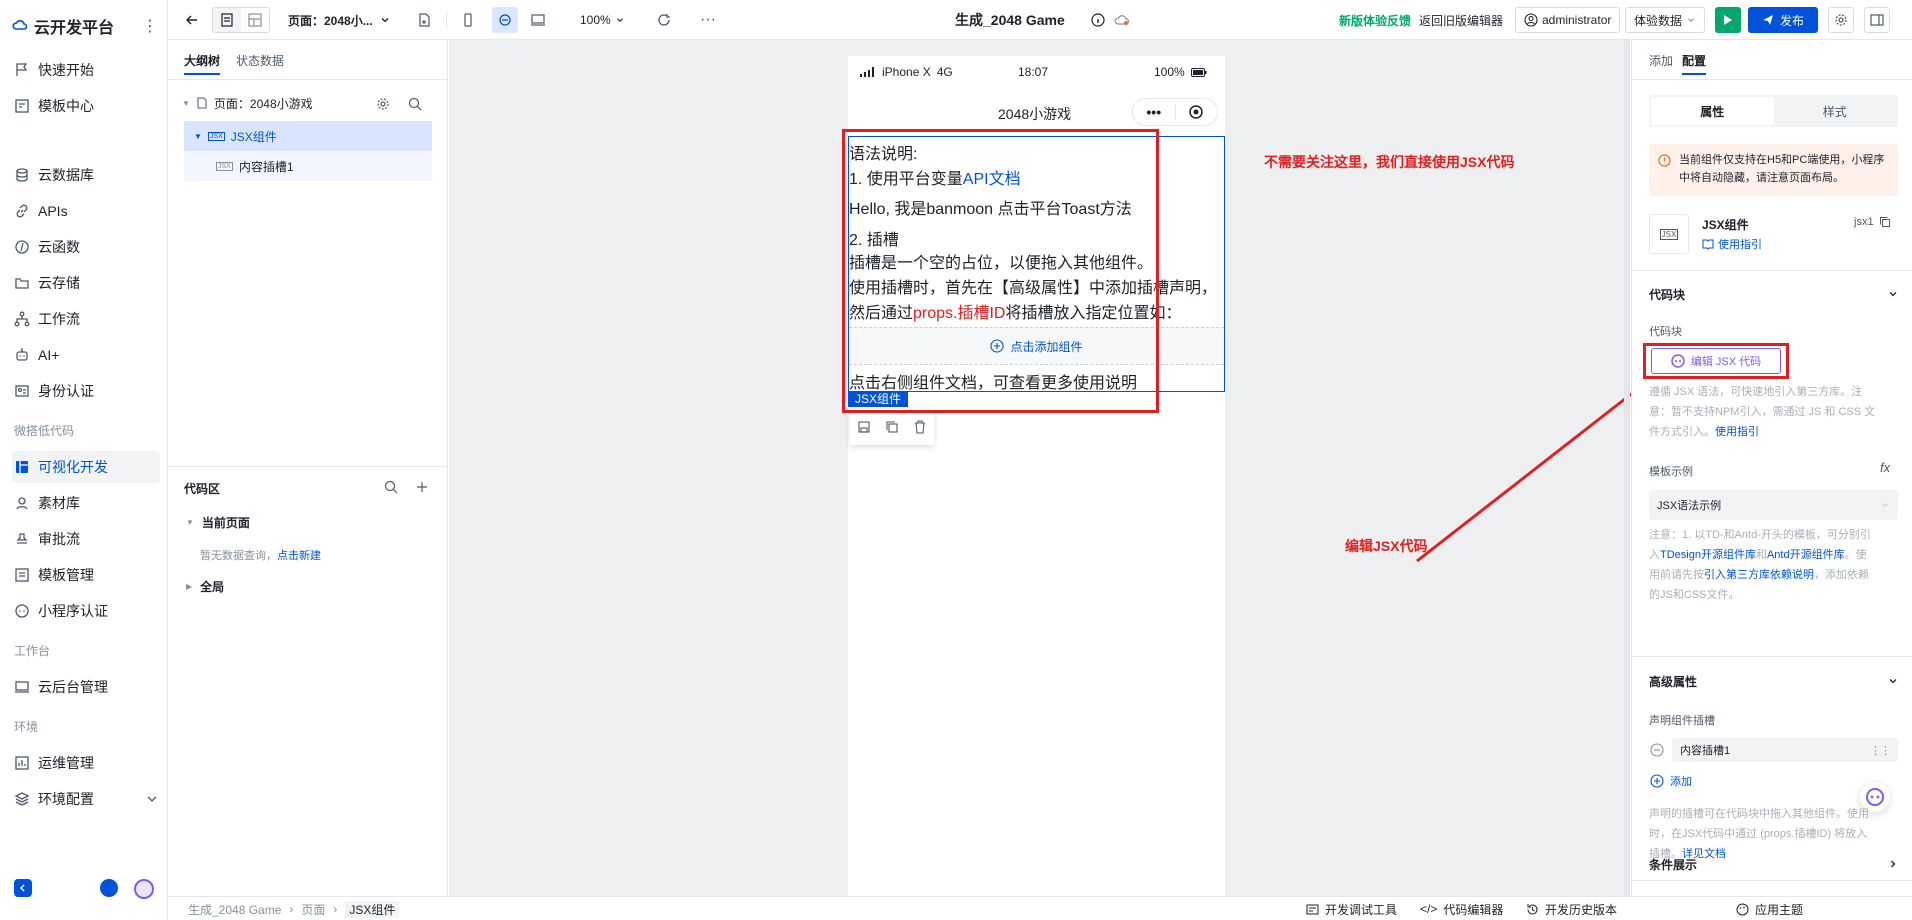 This screenshot has height=920, width=1912. Describe the element at coordinates (260, 60) in the screenshot. I see `tab-state-data: 状态数据` at that location.